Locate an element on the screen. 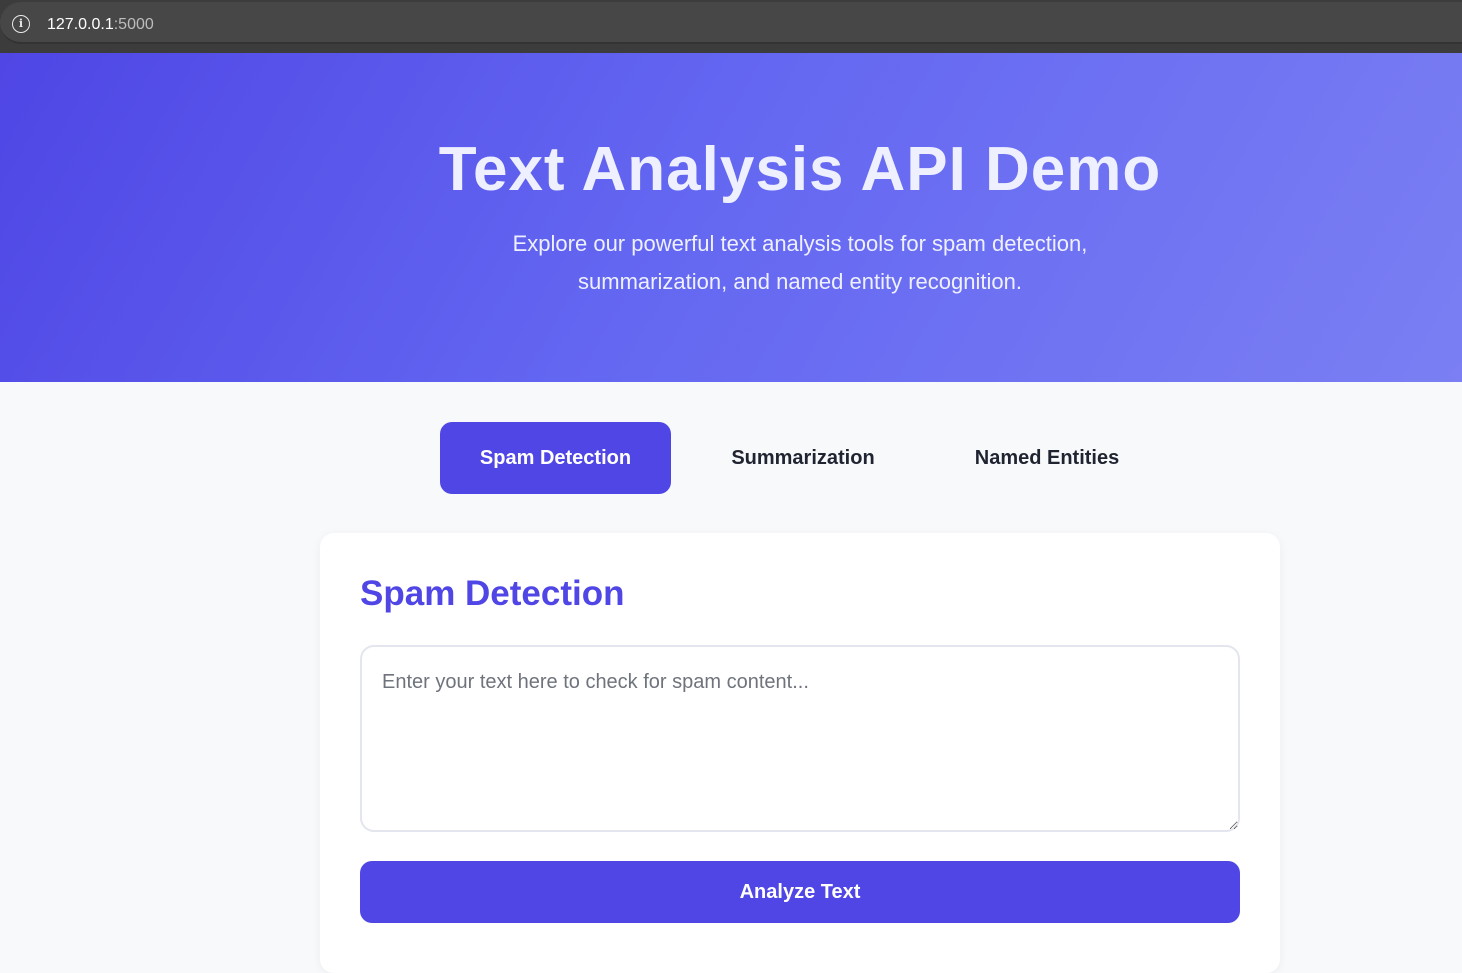 This screenshot has width=1462, height=973. url-text: 127.0.0.1:5000 is located at coordinates (100, 25).